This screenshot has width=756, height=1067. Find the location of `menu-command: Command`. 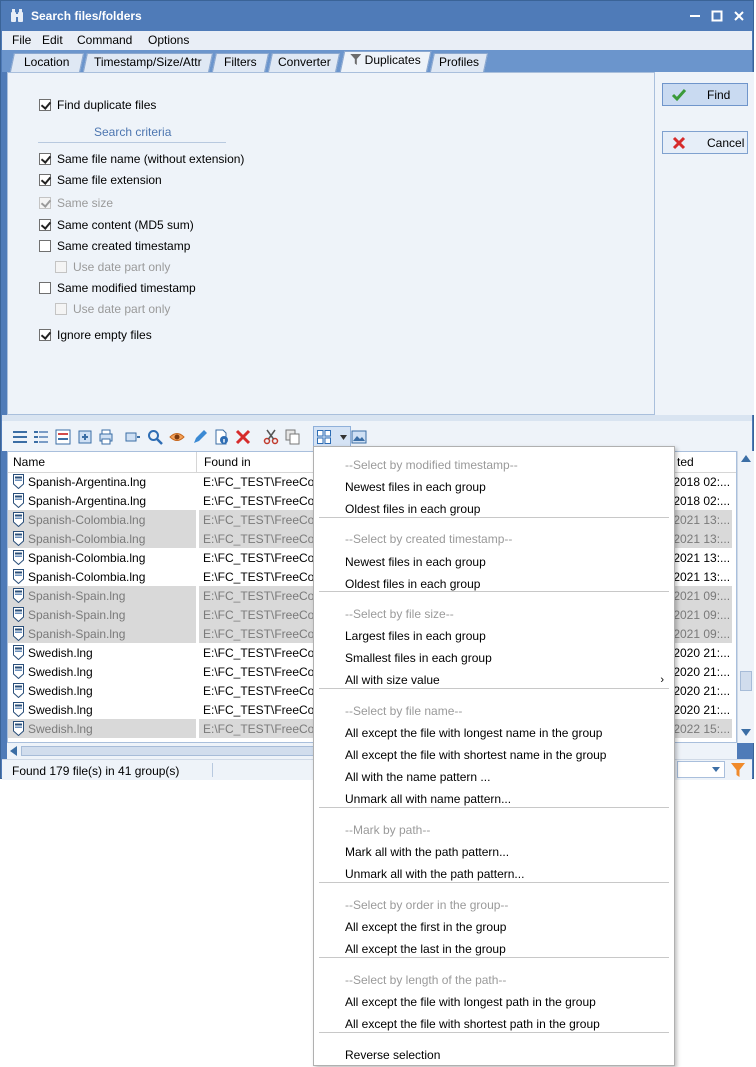

menu-command: Command is located at coordinates (104, 40).